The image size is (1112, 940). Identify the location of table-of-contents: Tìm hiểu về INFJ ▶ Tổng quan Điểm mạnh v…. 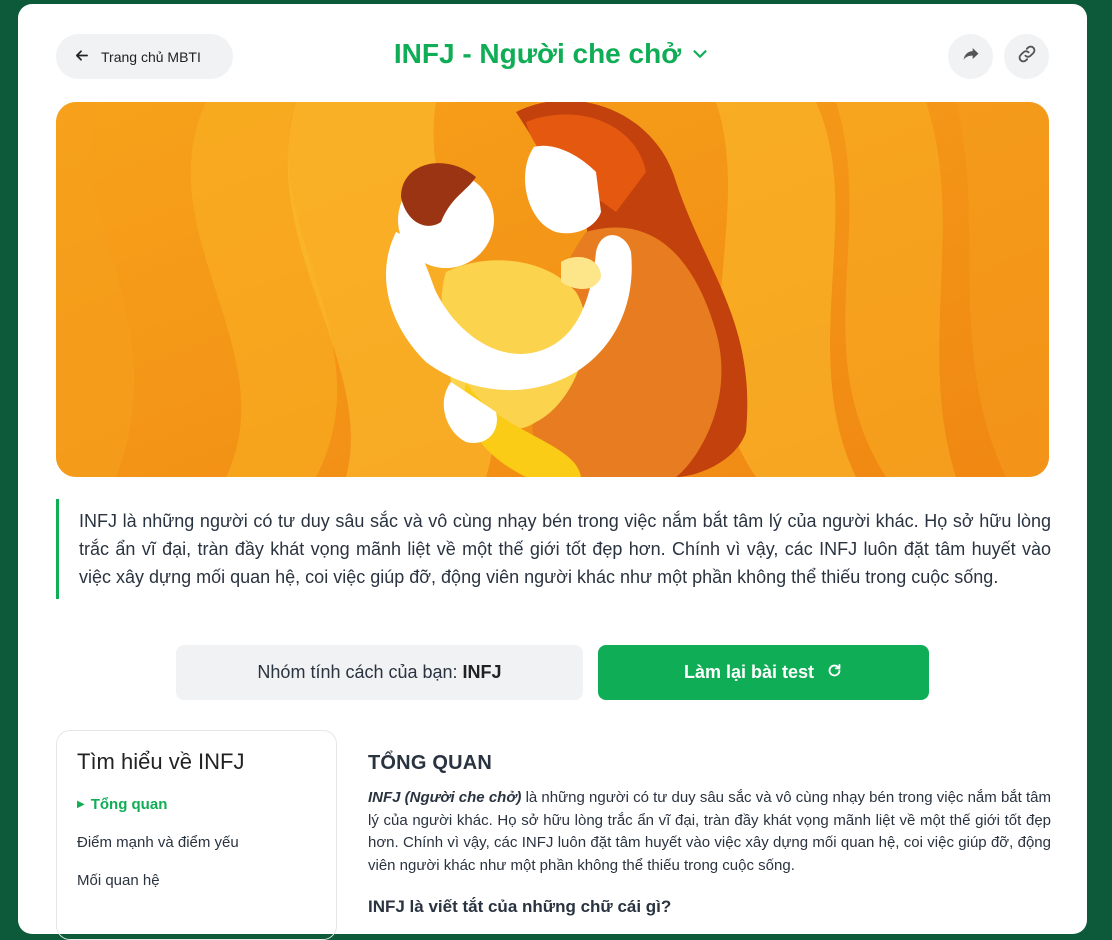
(196, 835).